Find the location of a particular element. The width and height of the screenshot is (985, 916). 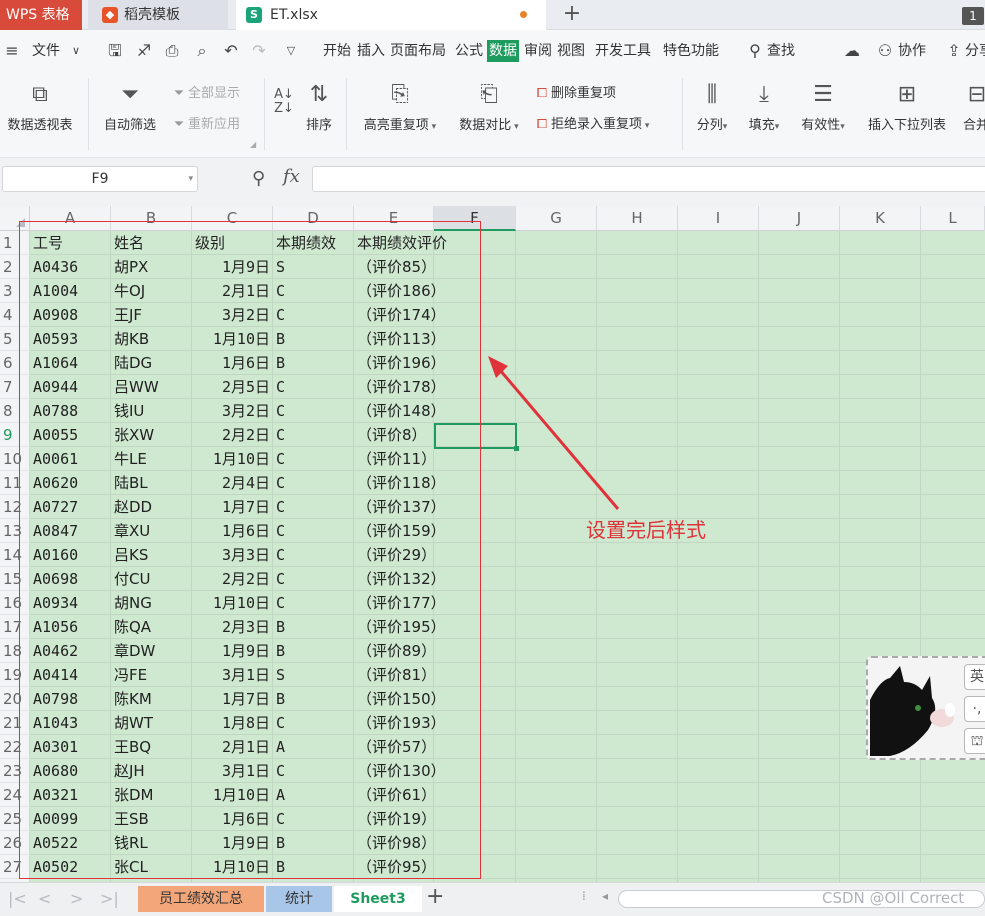

reject-dup-icon: ⧠ is located at coordinates (542, 124).